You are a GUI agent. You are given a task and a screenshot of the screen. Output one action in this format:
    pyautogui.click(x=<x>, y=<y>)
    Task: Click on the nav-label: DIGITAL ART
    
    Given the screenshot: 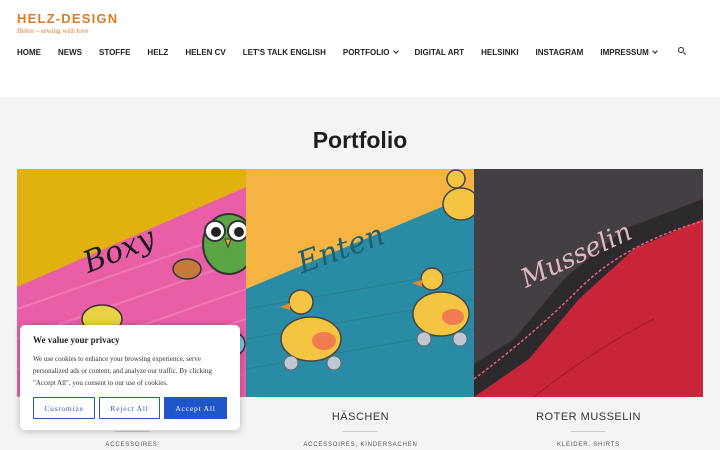 What is the action you would take?
    pyautogui.click(x=439, y=52)
    